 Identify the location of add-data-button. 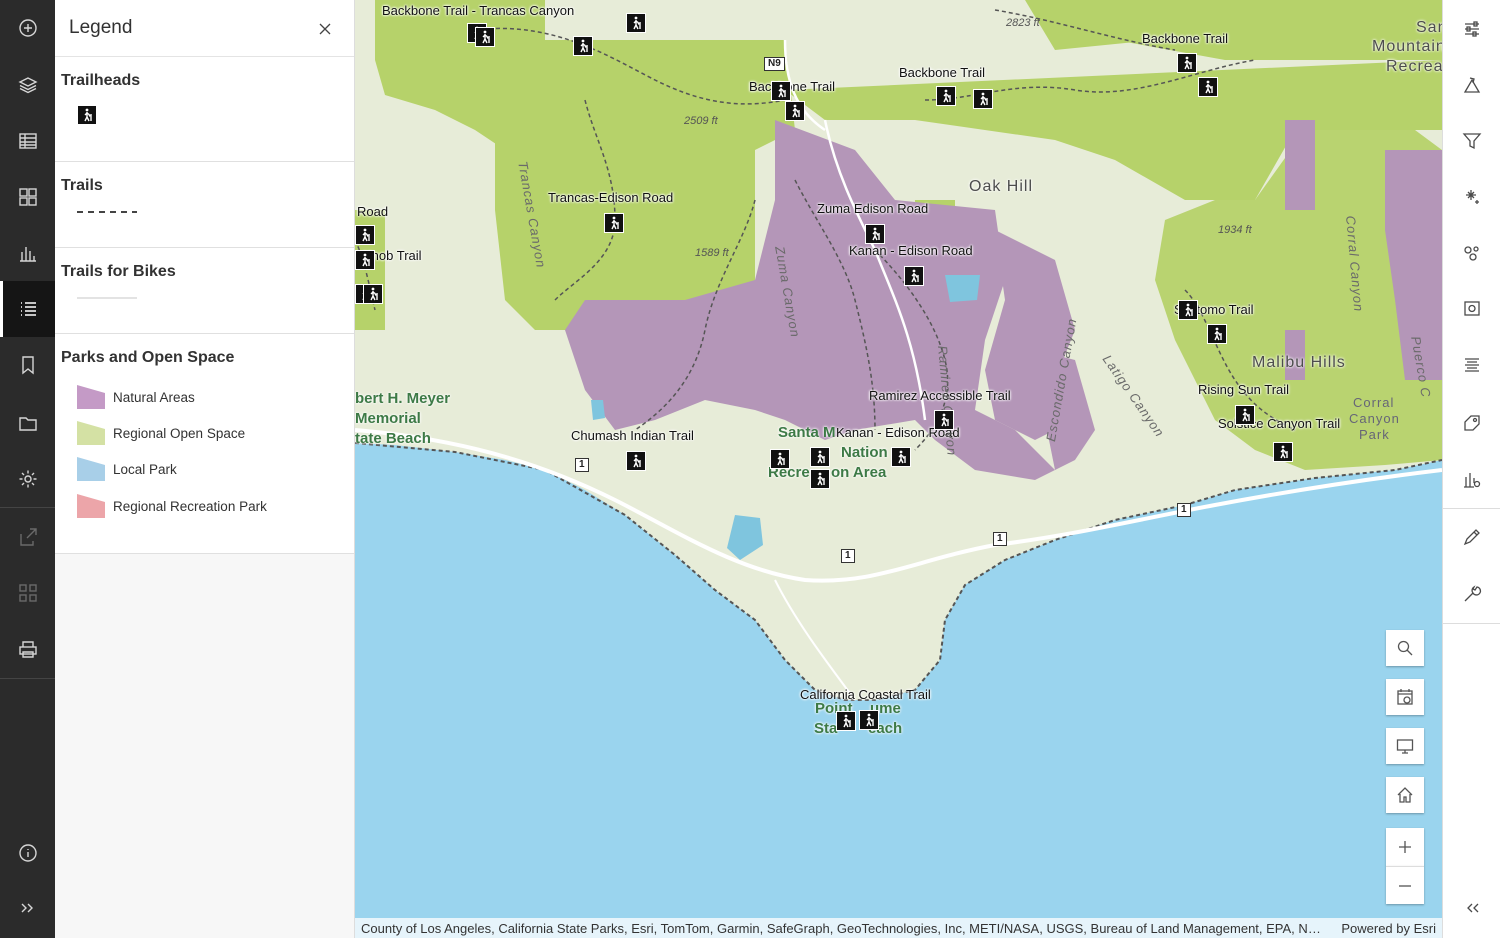
(27, 28).